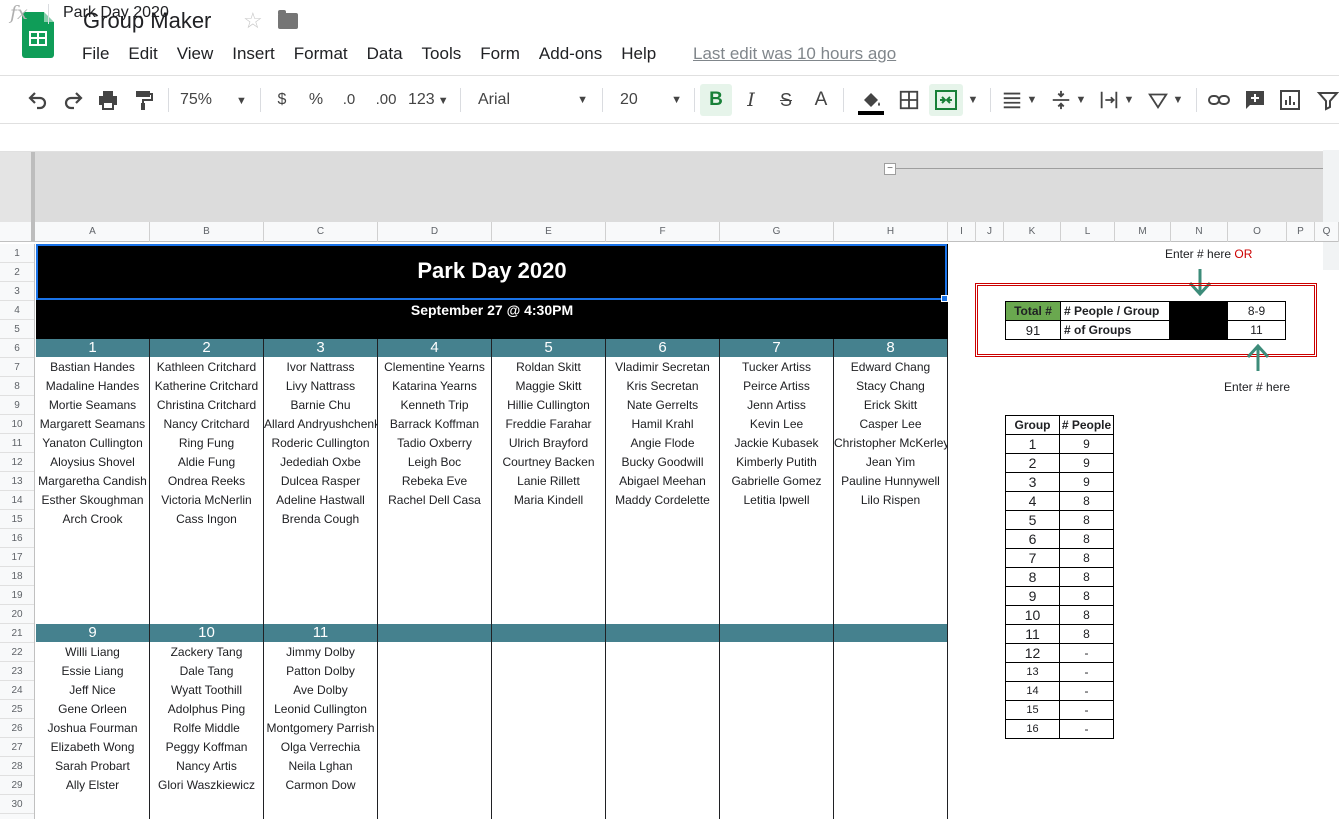 Image resolution: width=1339 pixels, height=819 pixels. I want to click on member-cell: Kevin Lee, so click(776, 424).